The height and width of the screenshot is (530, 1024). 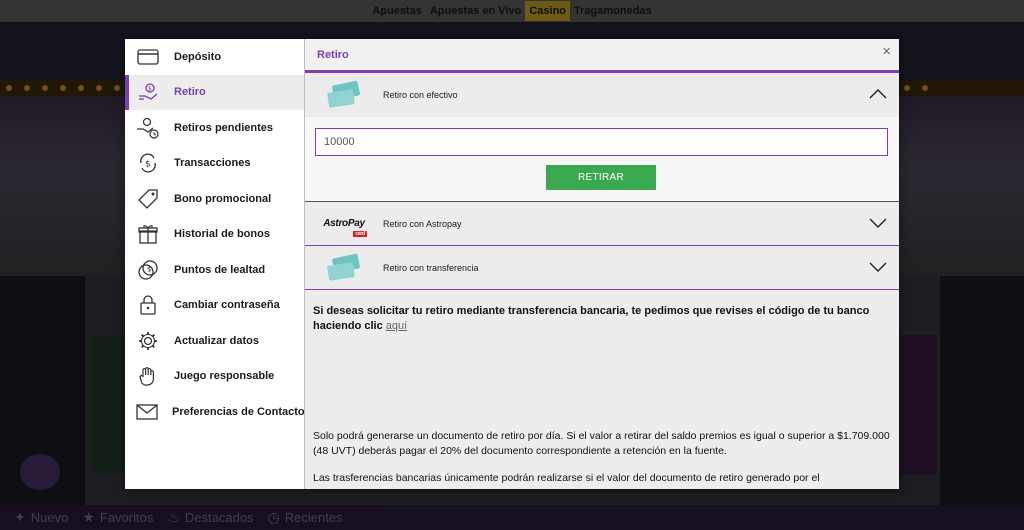 I want to click on gear-icon, so click(x=148, y=341).